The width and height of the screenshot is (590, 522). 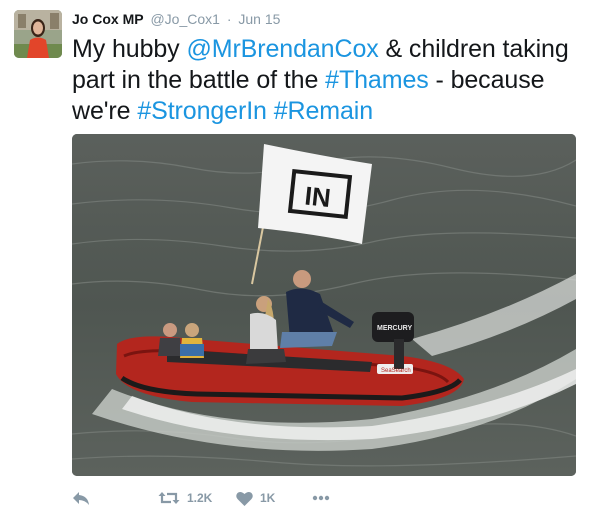 I want to click on tweet-text-segment, so click(x=270, y=111).